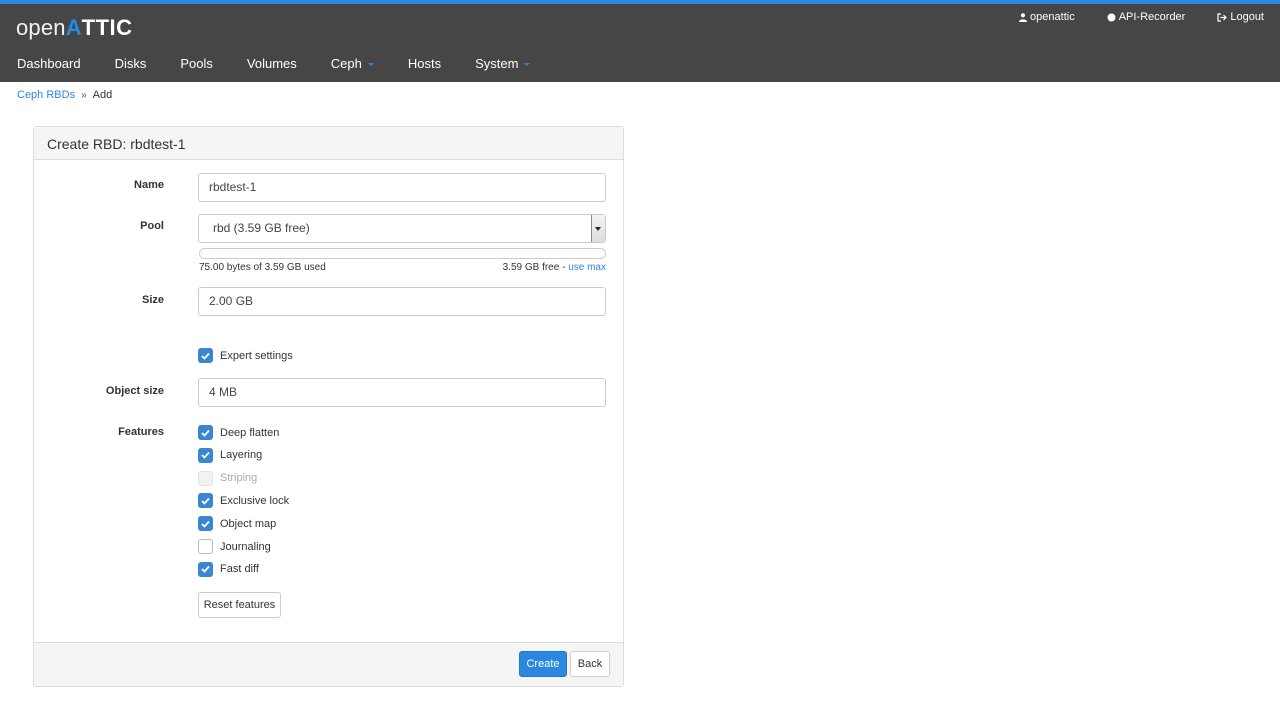 This screenshot has height=703, width=1280. What do you see at coordinates (141, 432) in the screenshot?
I see `features-label: Features` at bounding box center [141, 432].